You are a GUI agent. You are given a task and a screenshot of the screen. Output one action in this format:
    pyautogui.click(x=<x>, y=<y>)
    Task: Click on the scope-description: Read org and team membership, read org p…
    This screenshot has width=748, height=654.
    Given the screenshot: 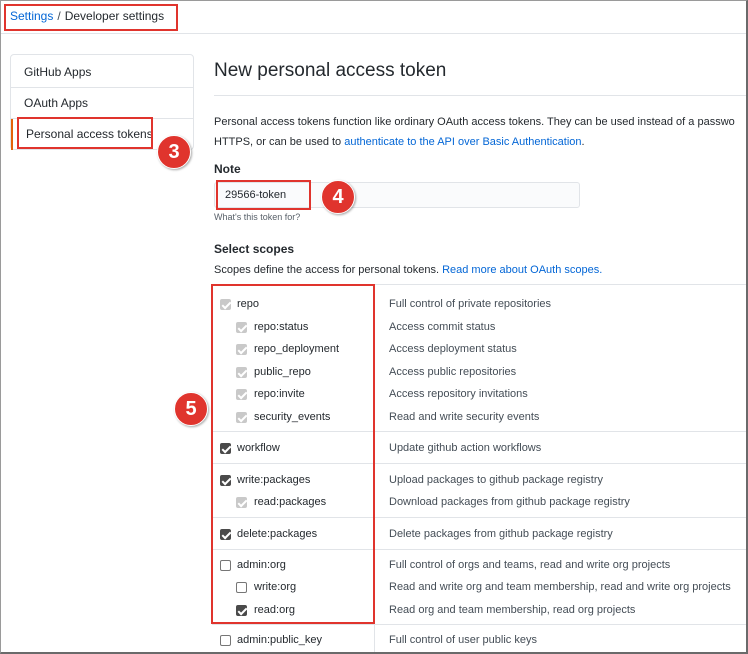 What is the action you would take?
    pyautogui.click(x=512, y=610)
    